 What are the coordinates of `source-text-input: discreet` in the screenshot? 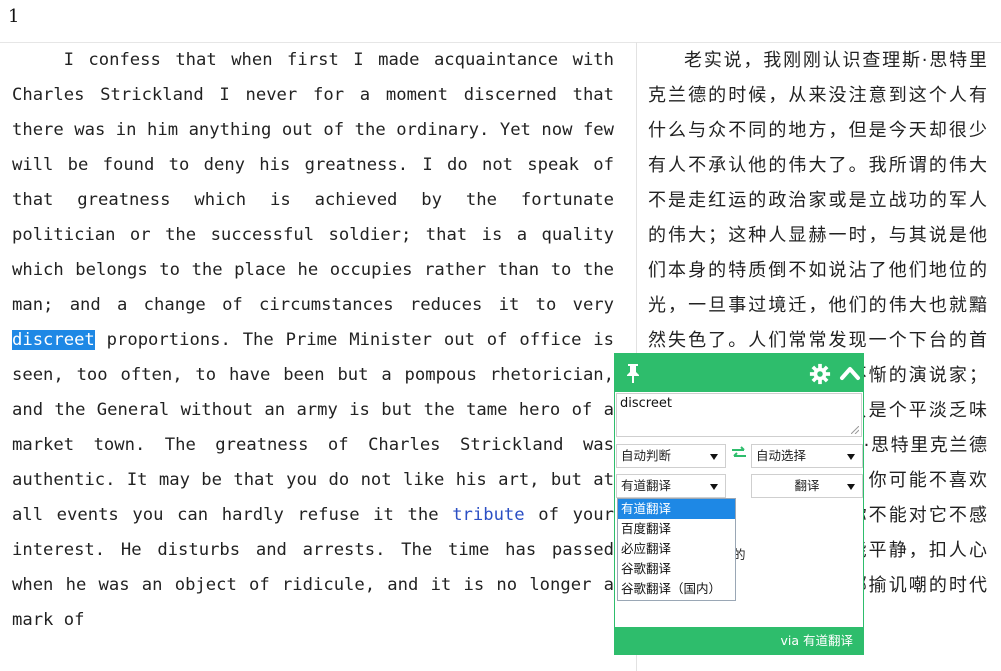 It's located at (739, 415).